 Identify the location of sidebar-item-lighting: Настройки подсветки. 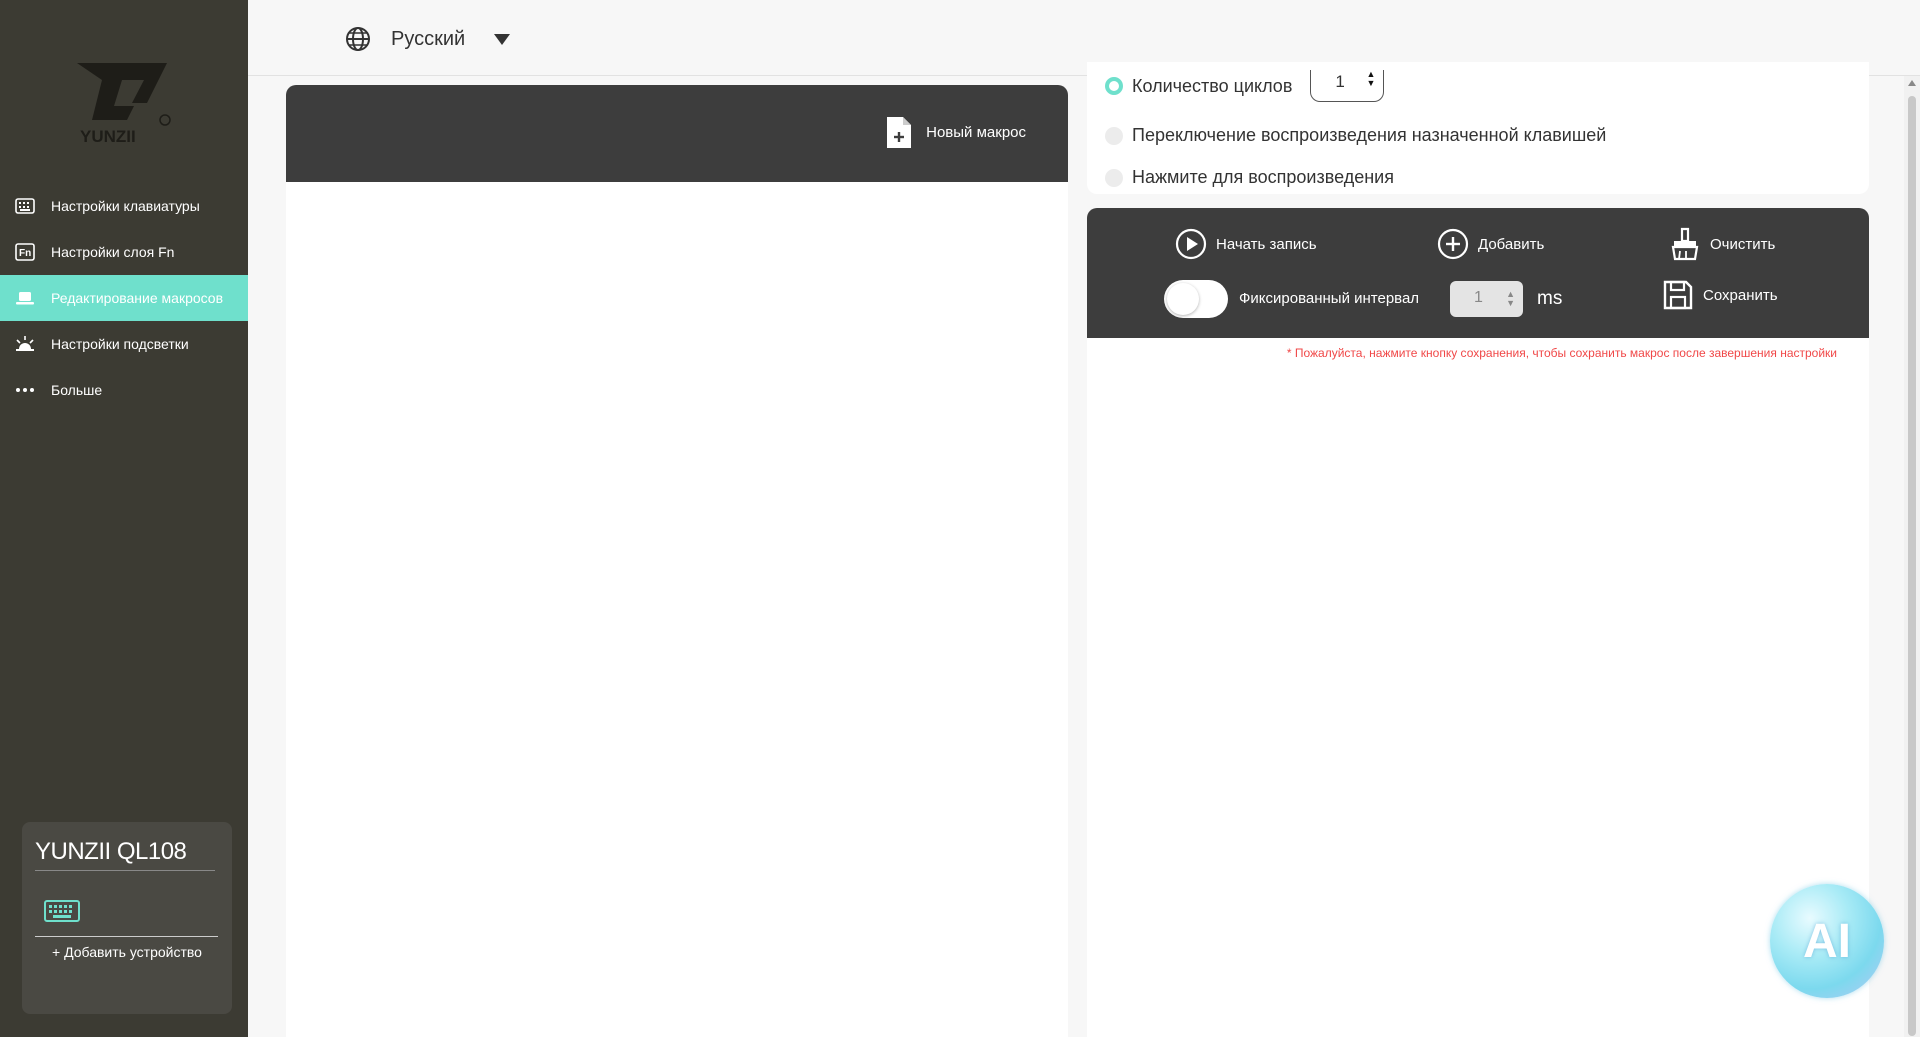
(124, 344).